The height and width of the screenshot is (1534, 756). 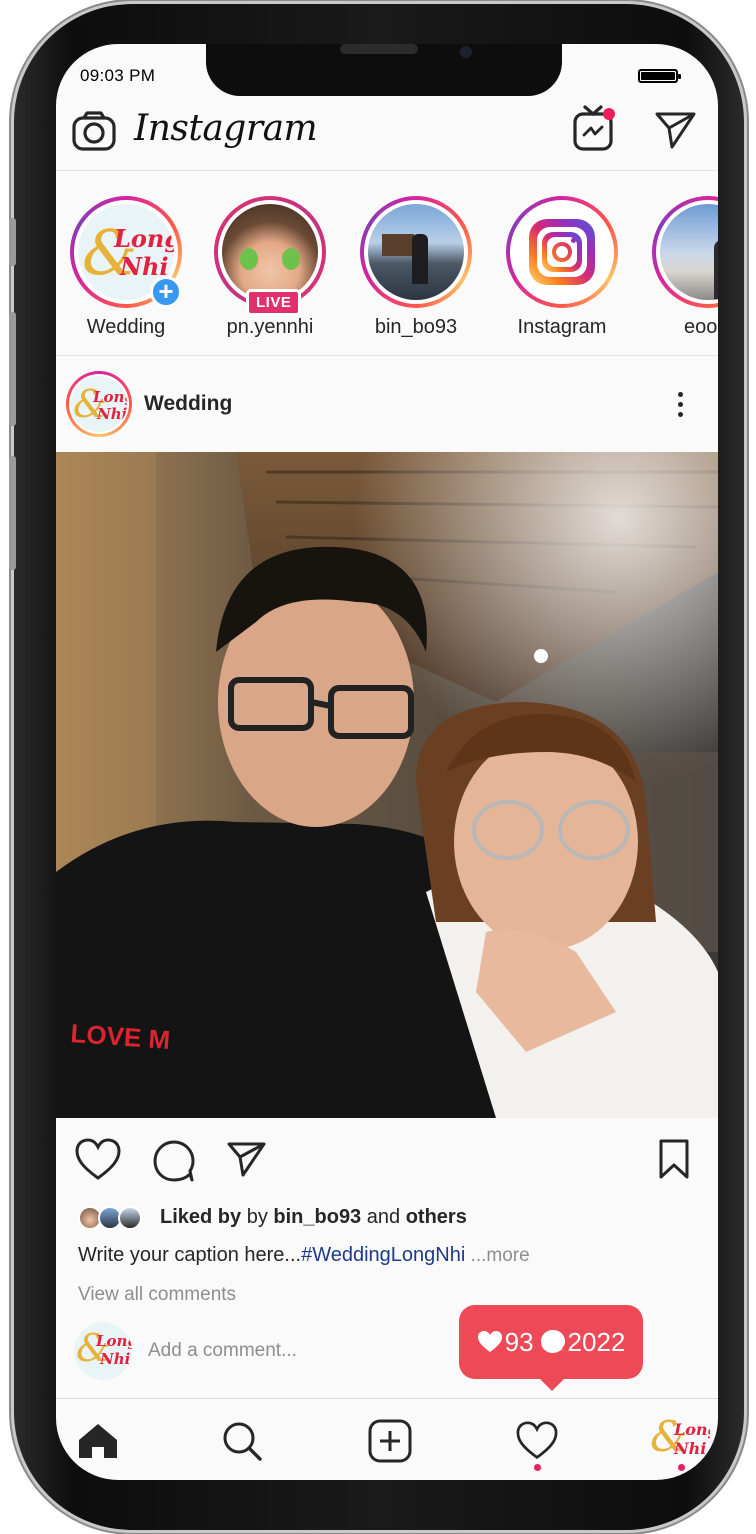 I want to click on post-author-name: Wedding, so click(x=188, y=404).